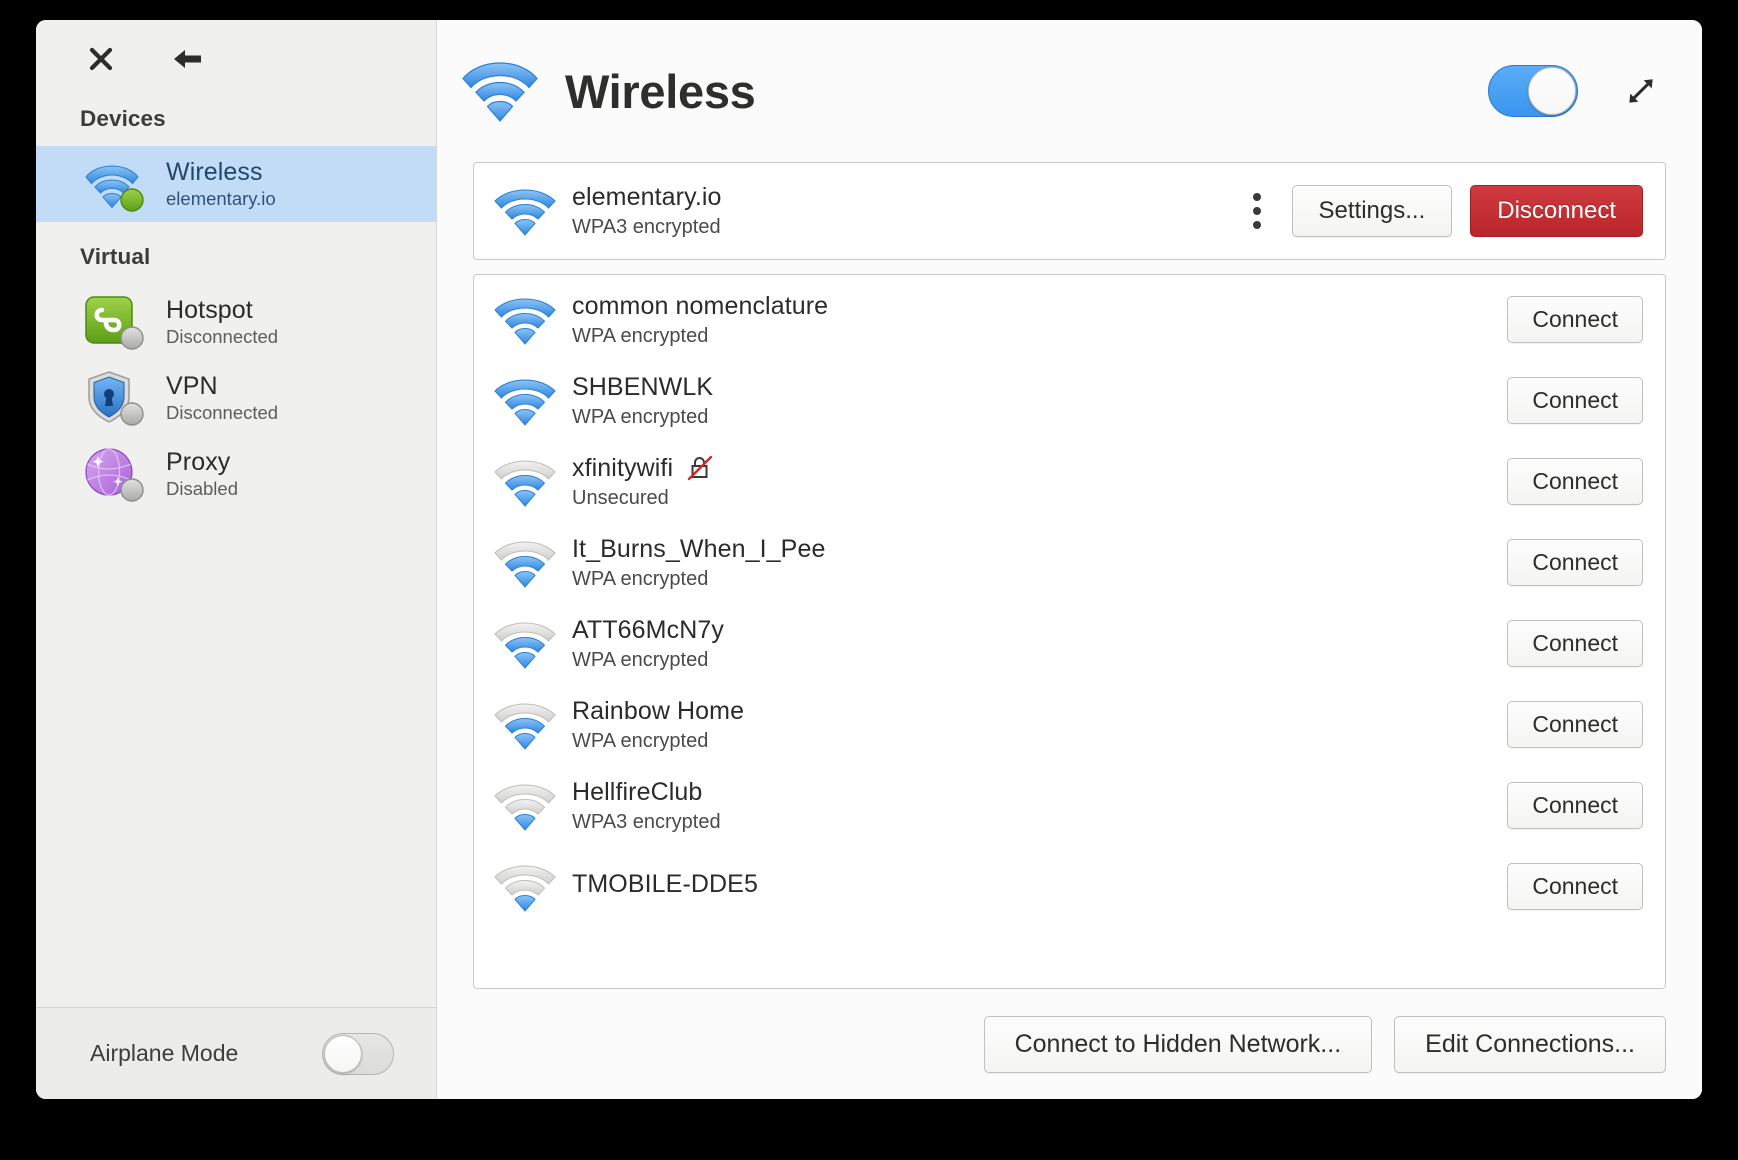 Image resolution: width=1738 pixels, height=1160 pixels. Describe the element at coordinates (1069, 481) in the screenshot. I see `list-item: xfinitywifi Unsecured Connect` at that location.